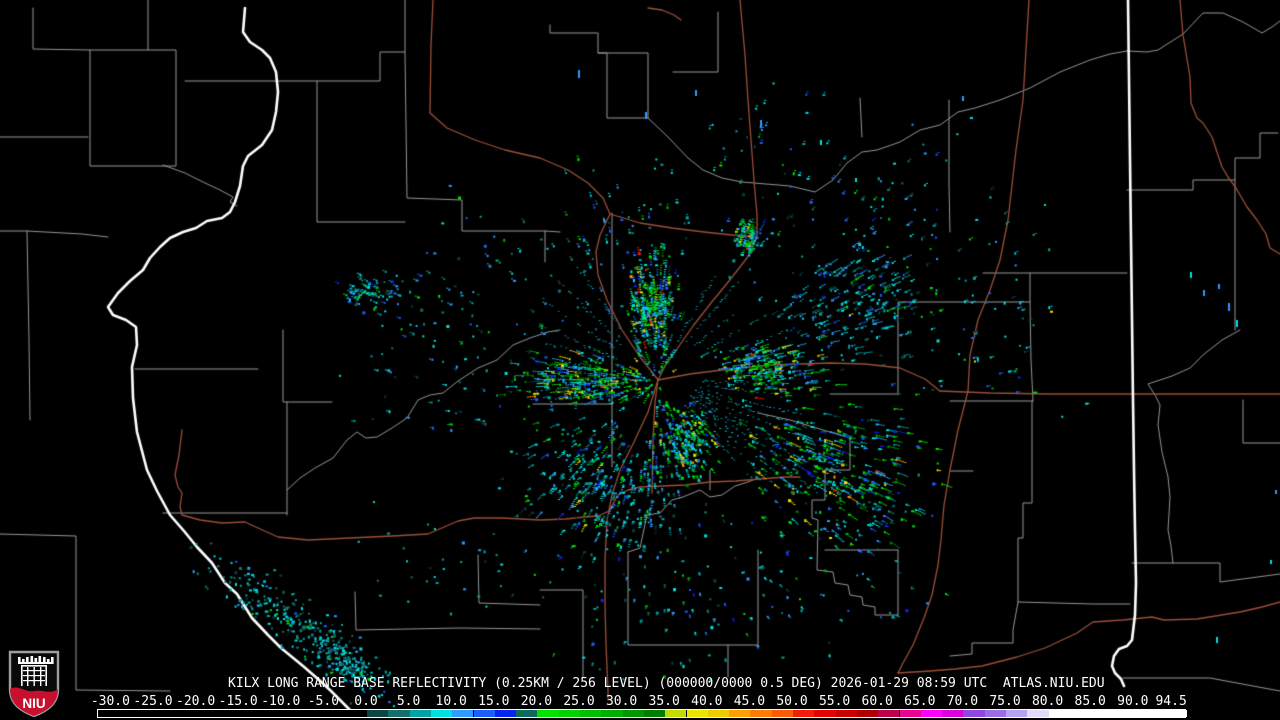 The height and width of the screenshot is (720, 1280). I want to click on scale-tick-label: -10.0, so click(281, 701).